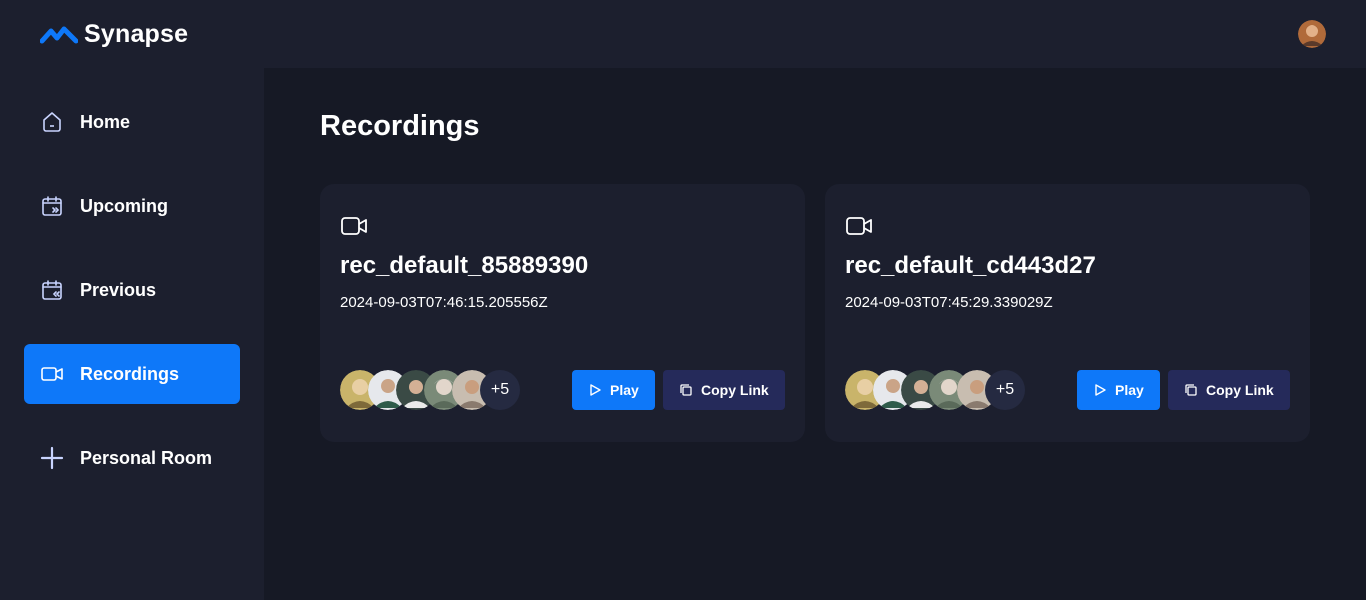  I want to click on plus-icon, so click(52, 458).